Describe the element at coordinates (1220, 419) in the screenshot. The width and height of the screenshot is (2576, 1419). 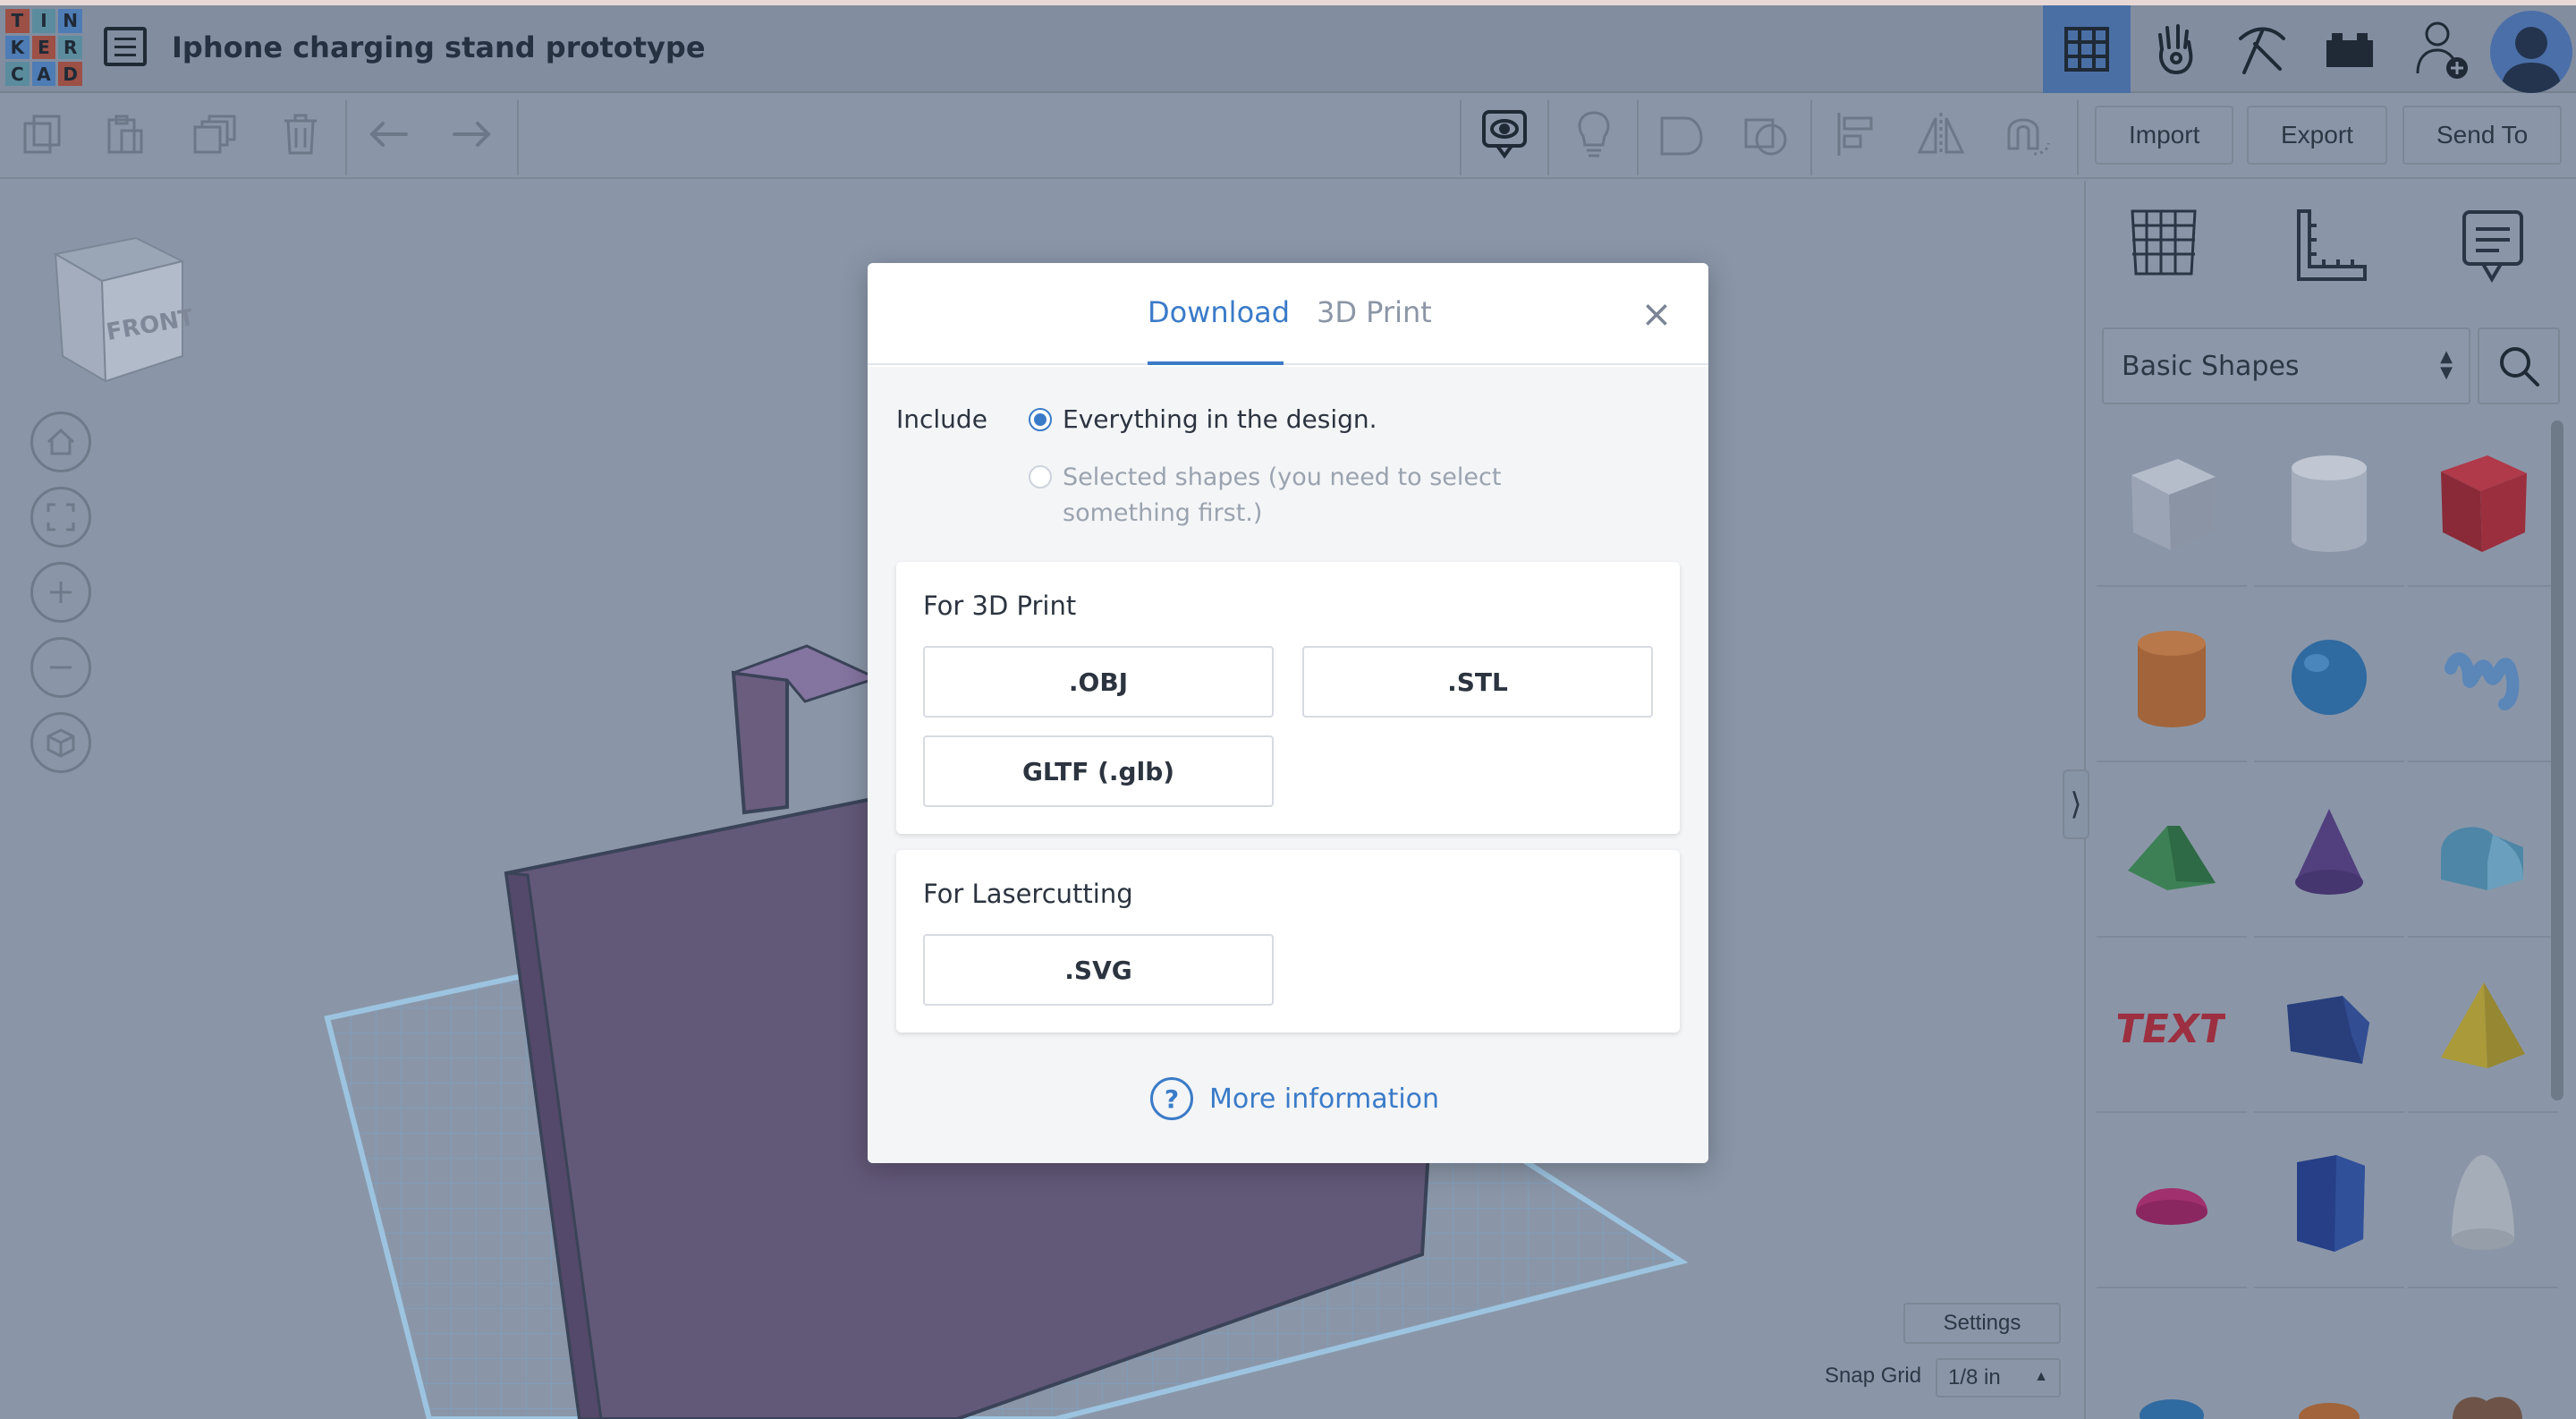
I see `option-everything-label: Everything in the design.` at that location.